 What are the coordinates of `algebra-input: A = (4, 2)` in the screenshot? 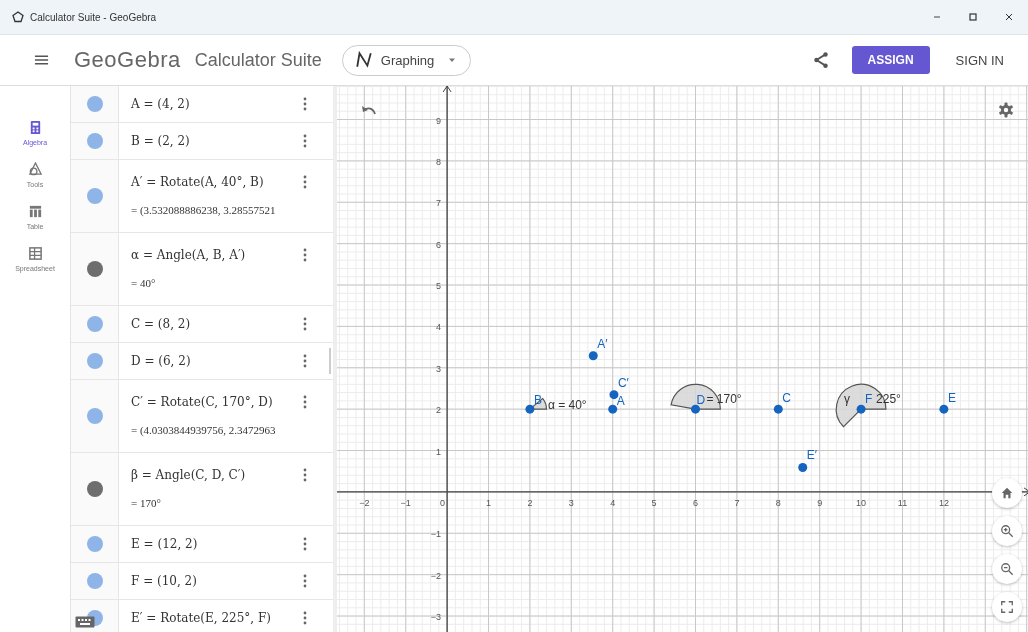 It's located at (160, 104).